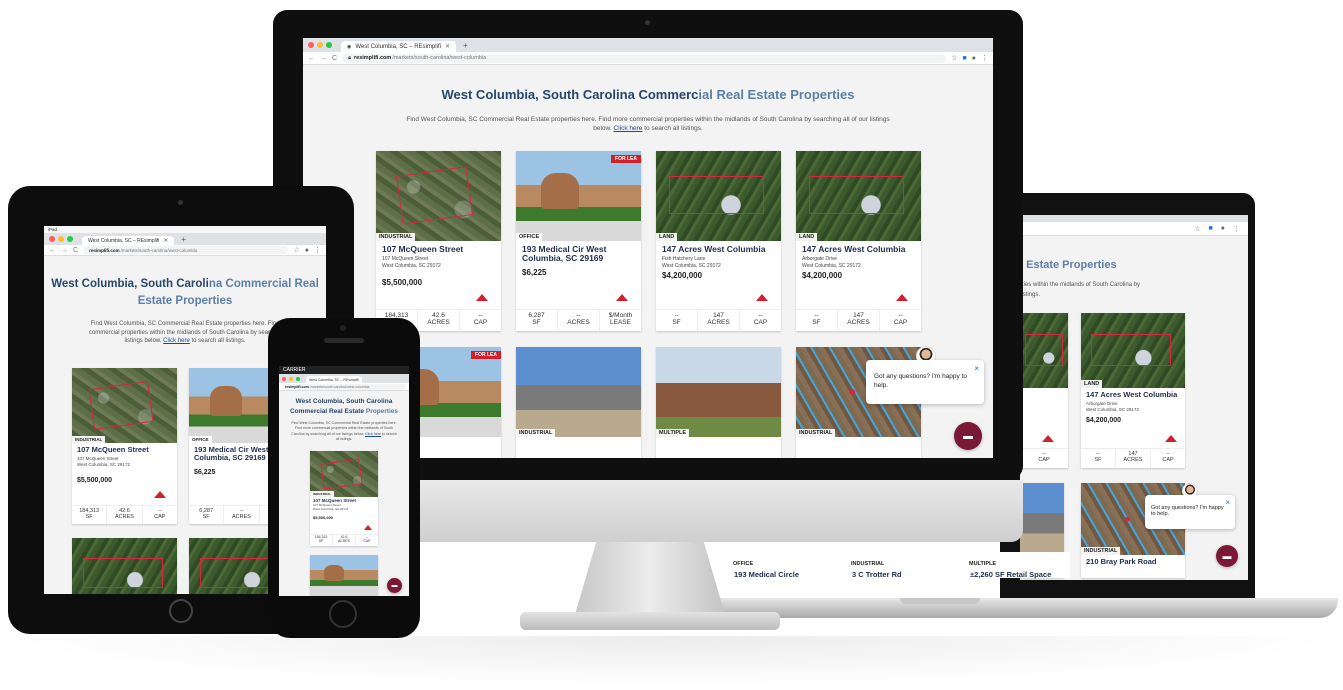  I want to click on listing-title: 193 Medical Cir West Columbia, SC 29169, so click(578, 254).